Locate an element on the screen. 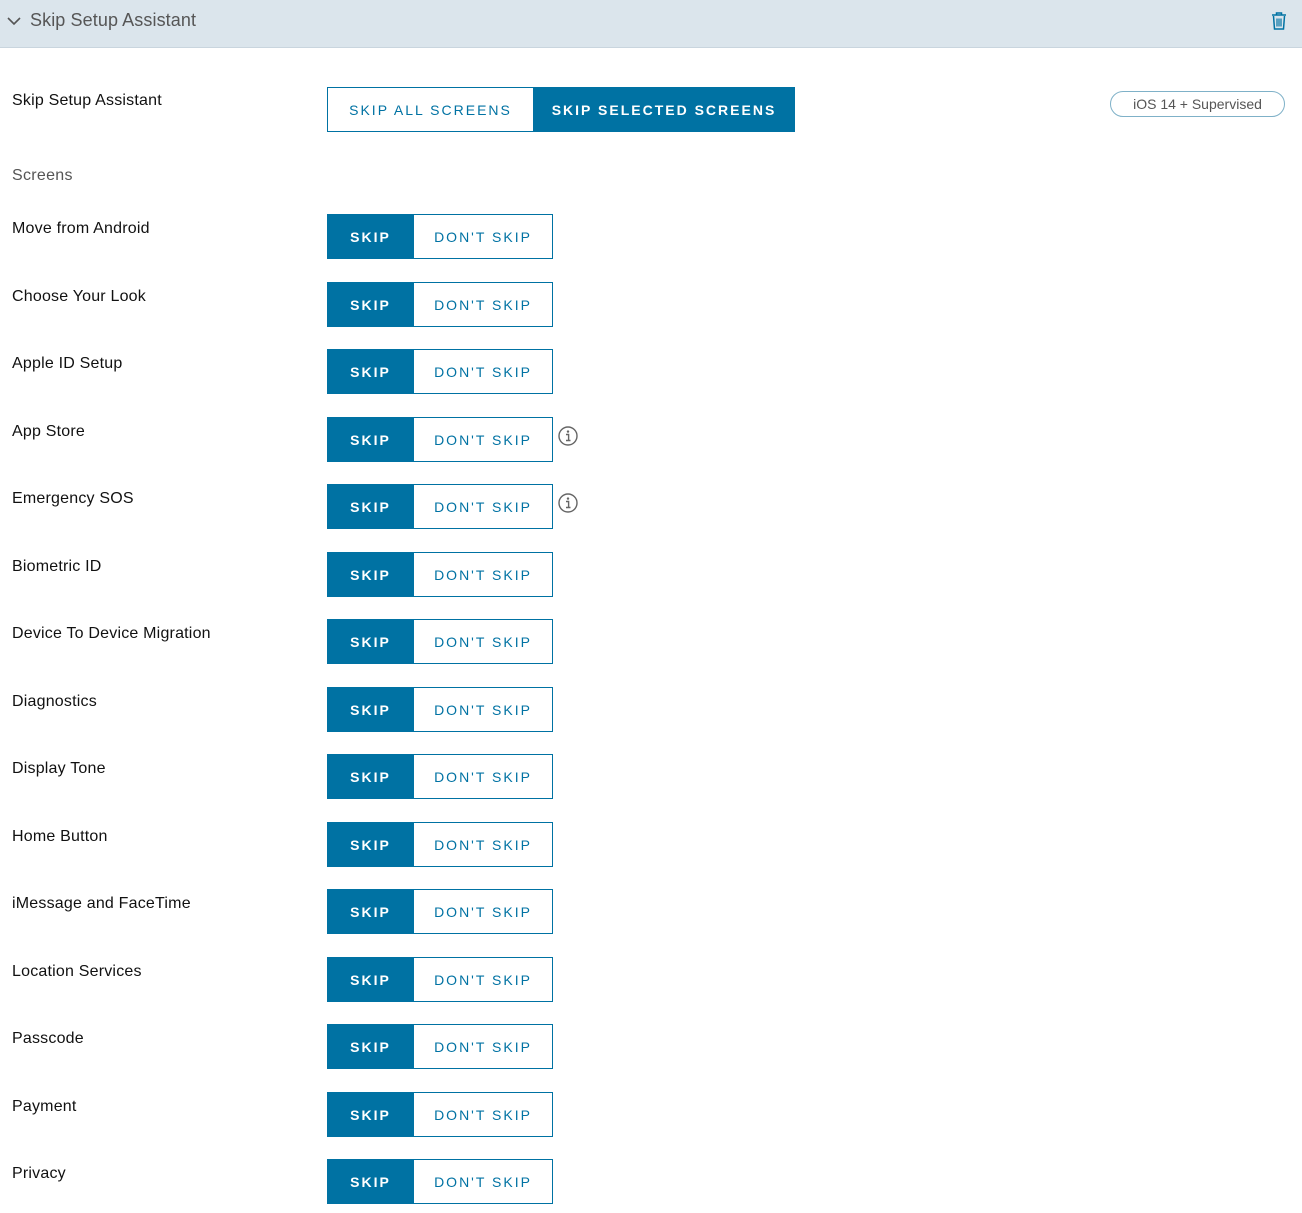  screen-label: Home Button is located at coordinates (60, 836).